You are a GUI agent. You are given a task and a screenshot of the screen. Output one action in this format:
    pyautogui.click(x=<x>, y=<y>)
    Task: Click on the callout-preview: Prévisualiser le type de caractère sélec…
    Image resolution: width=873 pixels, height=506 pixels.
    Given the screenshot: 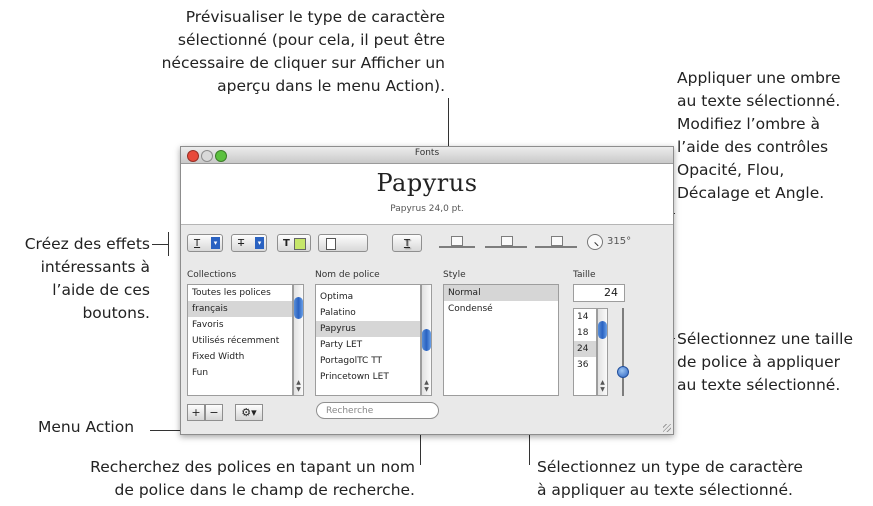 What is the action you would take?
    pyautogui.click(x=272, y=52)
    